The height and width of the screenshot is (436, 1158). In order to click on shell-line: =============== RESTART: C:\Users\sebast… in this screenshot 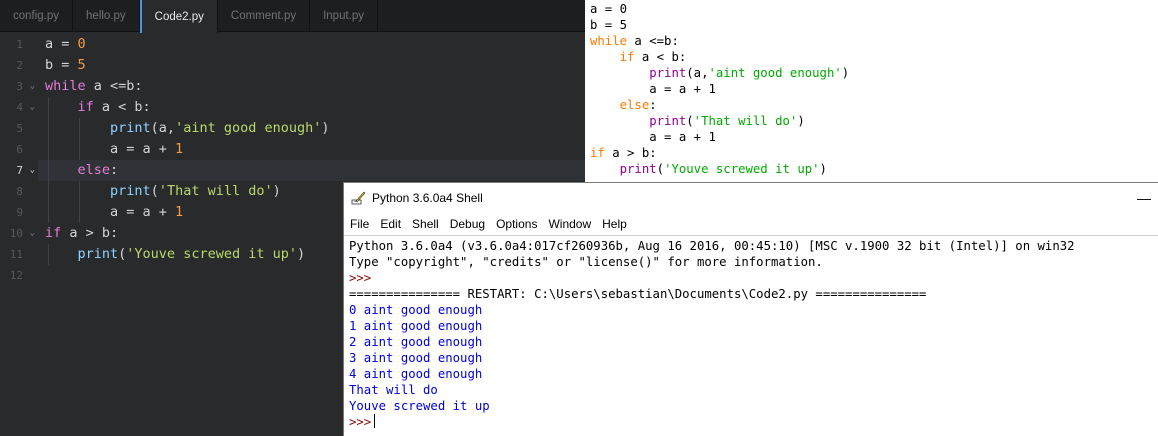, I will do `click(638, 294)`.